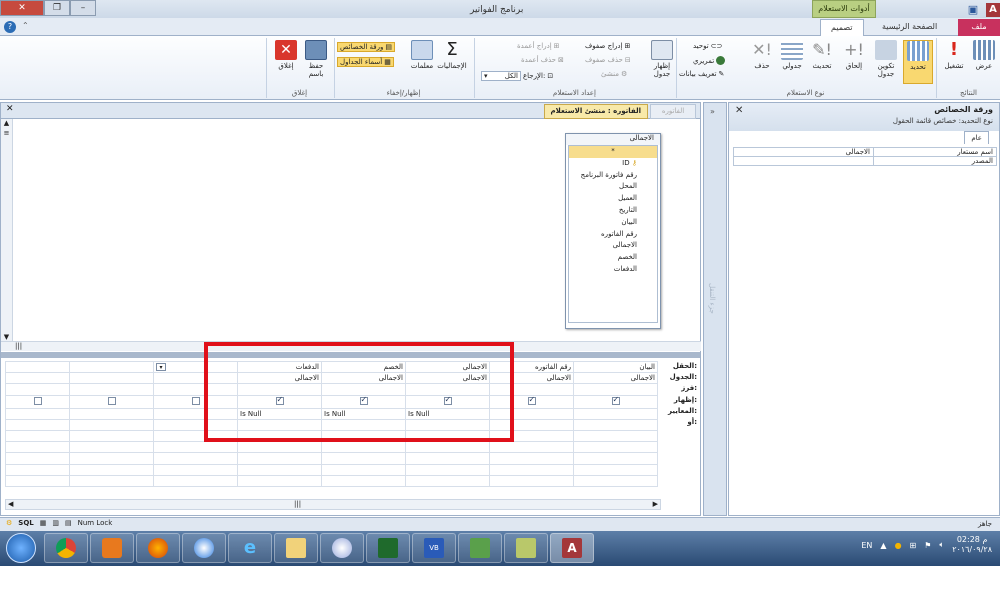  I want to click on field-list-title: الاجمالى, so click(613, 139).